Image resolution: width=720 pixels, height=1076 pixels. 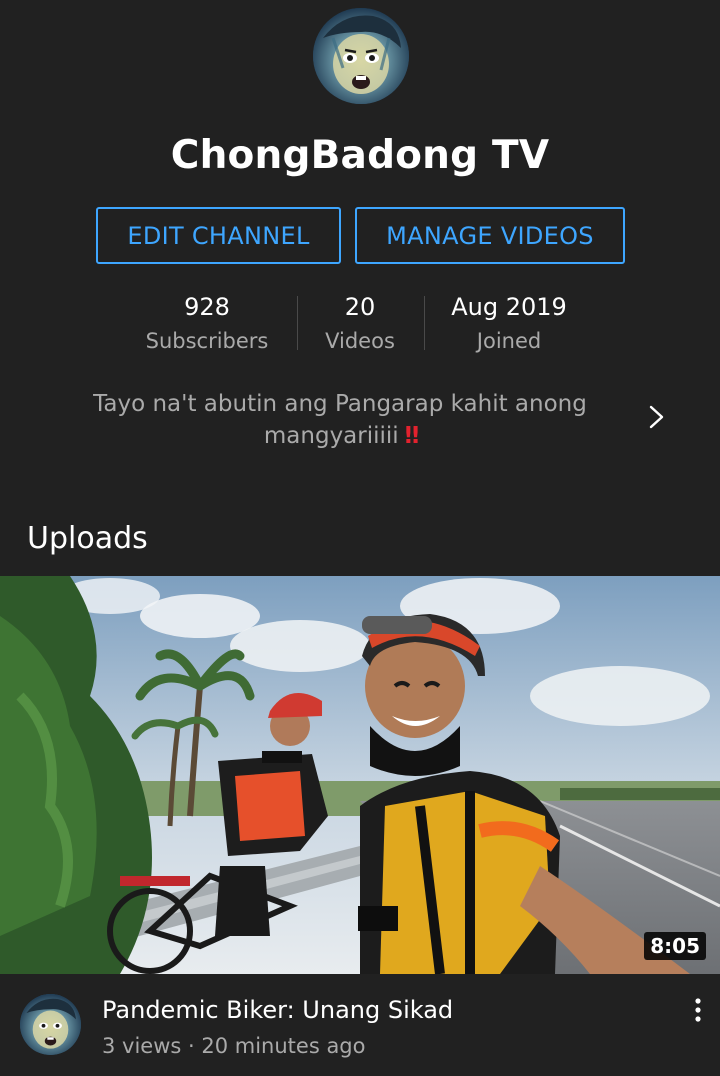 I want to click on stat-value: 928, so click(x=207, y=307).